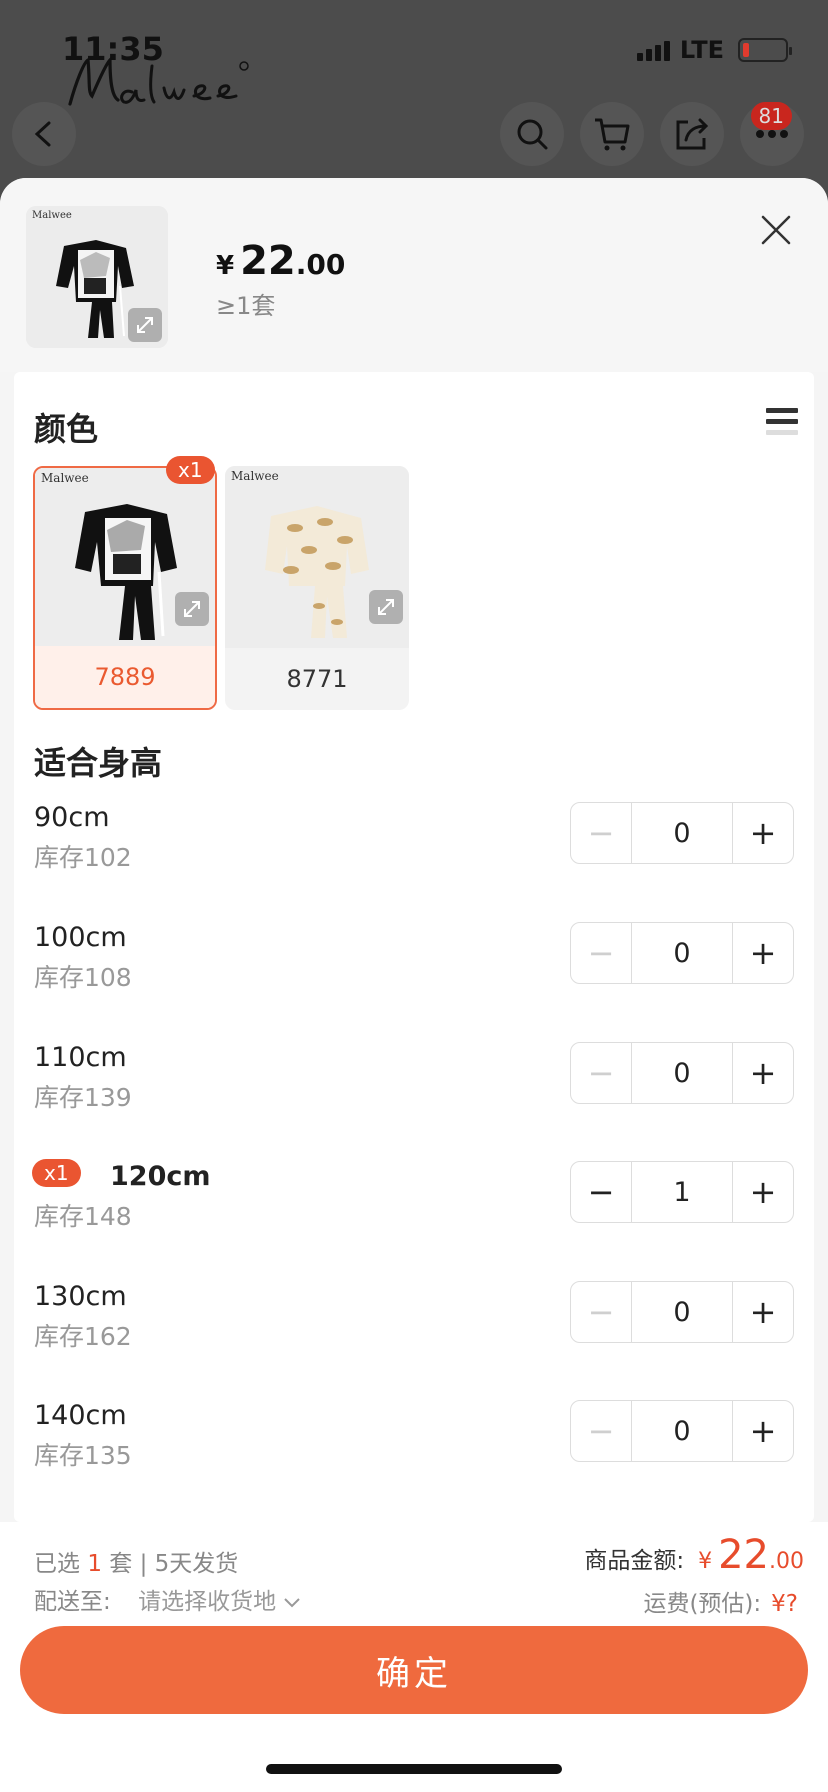  Describe the element at coordinates (776, 230) in the screenshot. I see `close-icon` at that location.